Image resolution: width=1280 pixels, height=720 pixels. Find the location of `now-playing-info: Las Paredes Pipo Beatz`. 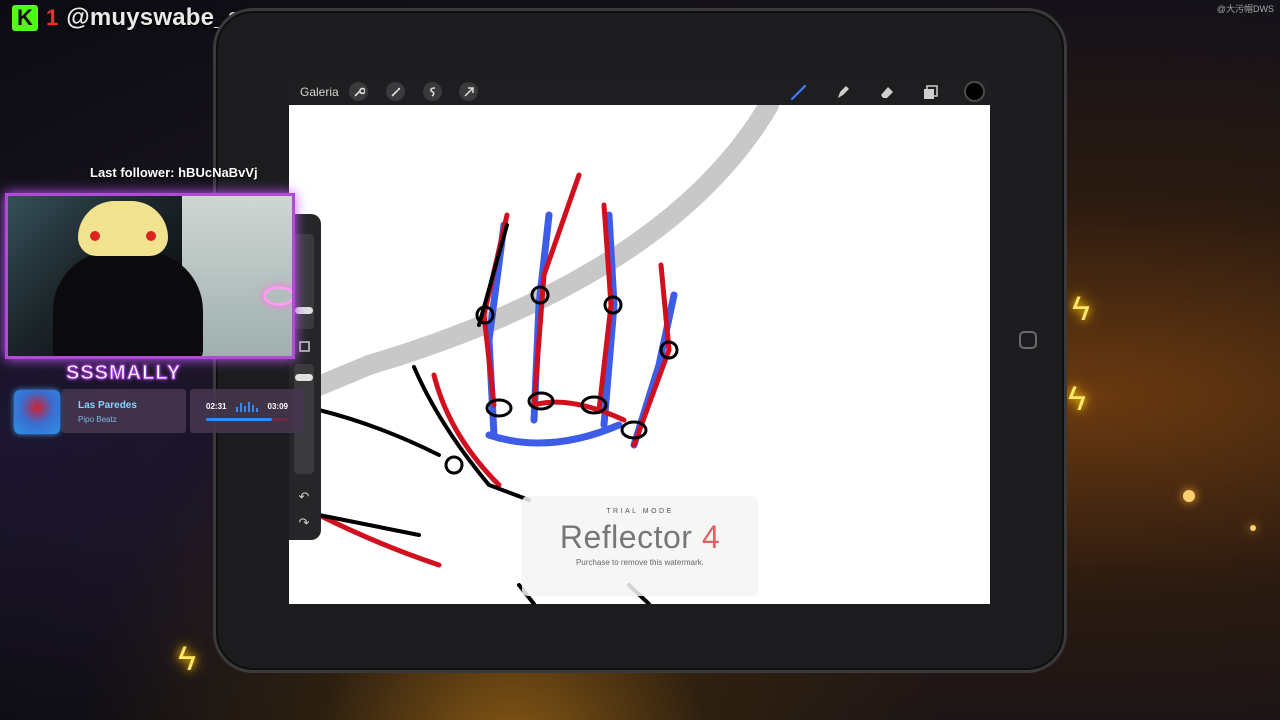

now-playing-info: Las Paredes Pipo Beatz is located at coordinates (124, 411).